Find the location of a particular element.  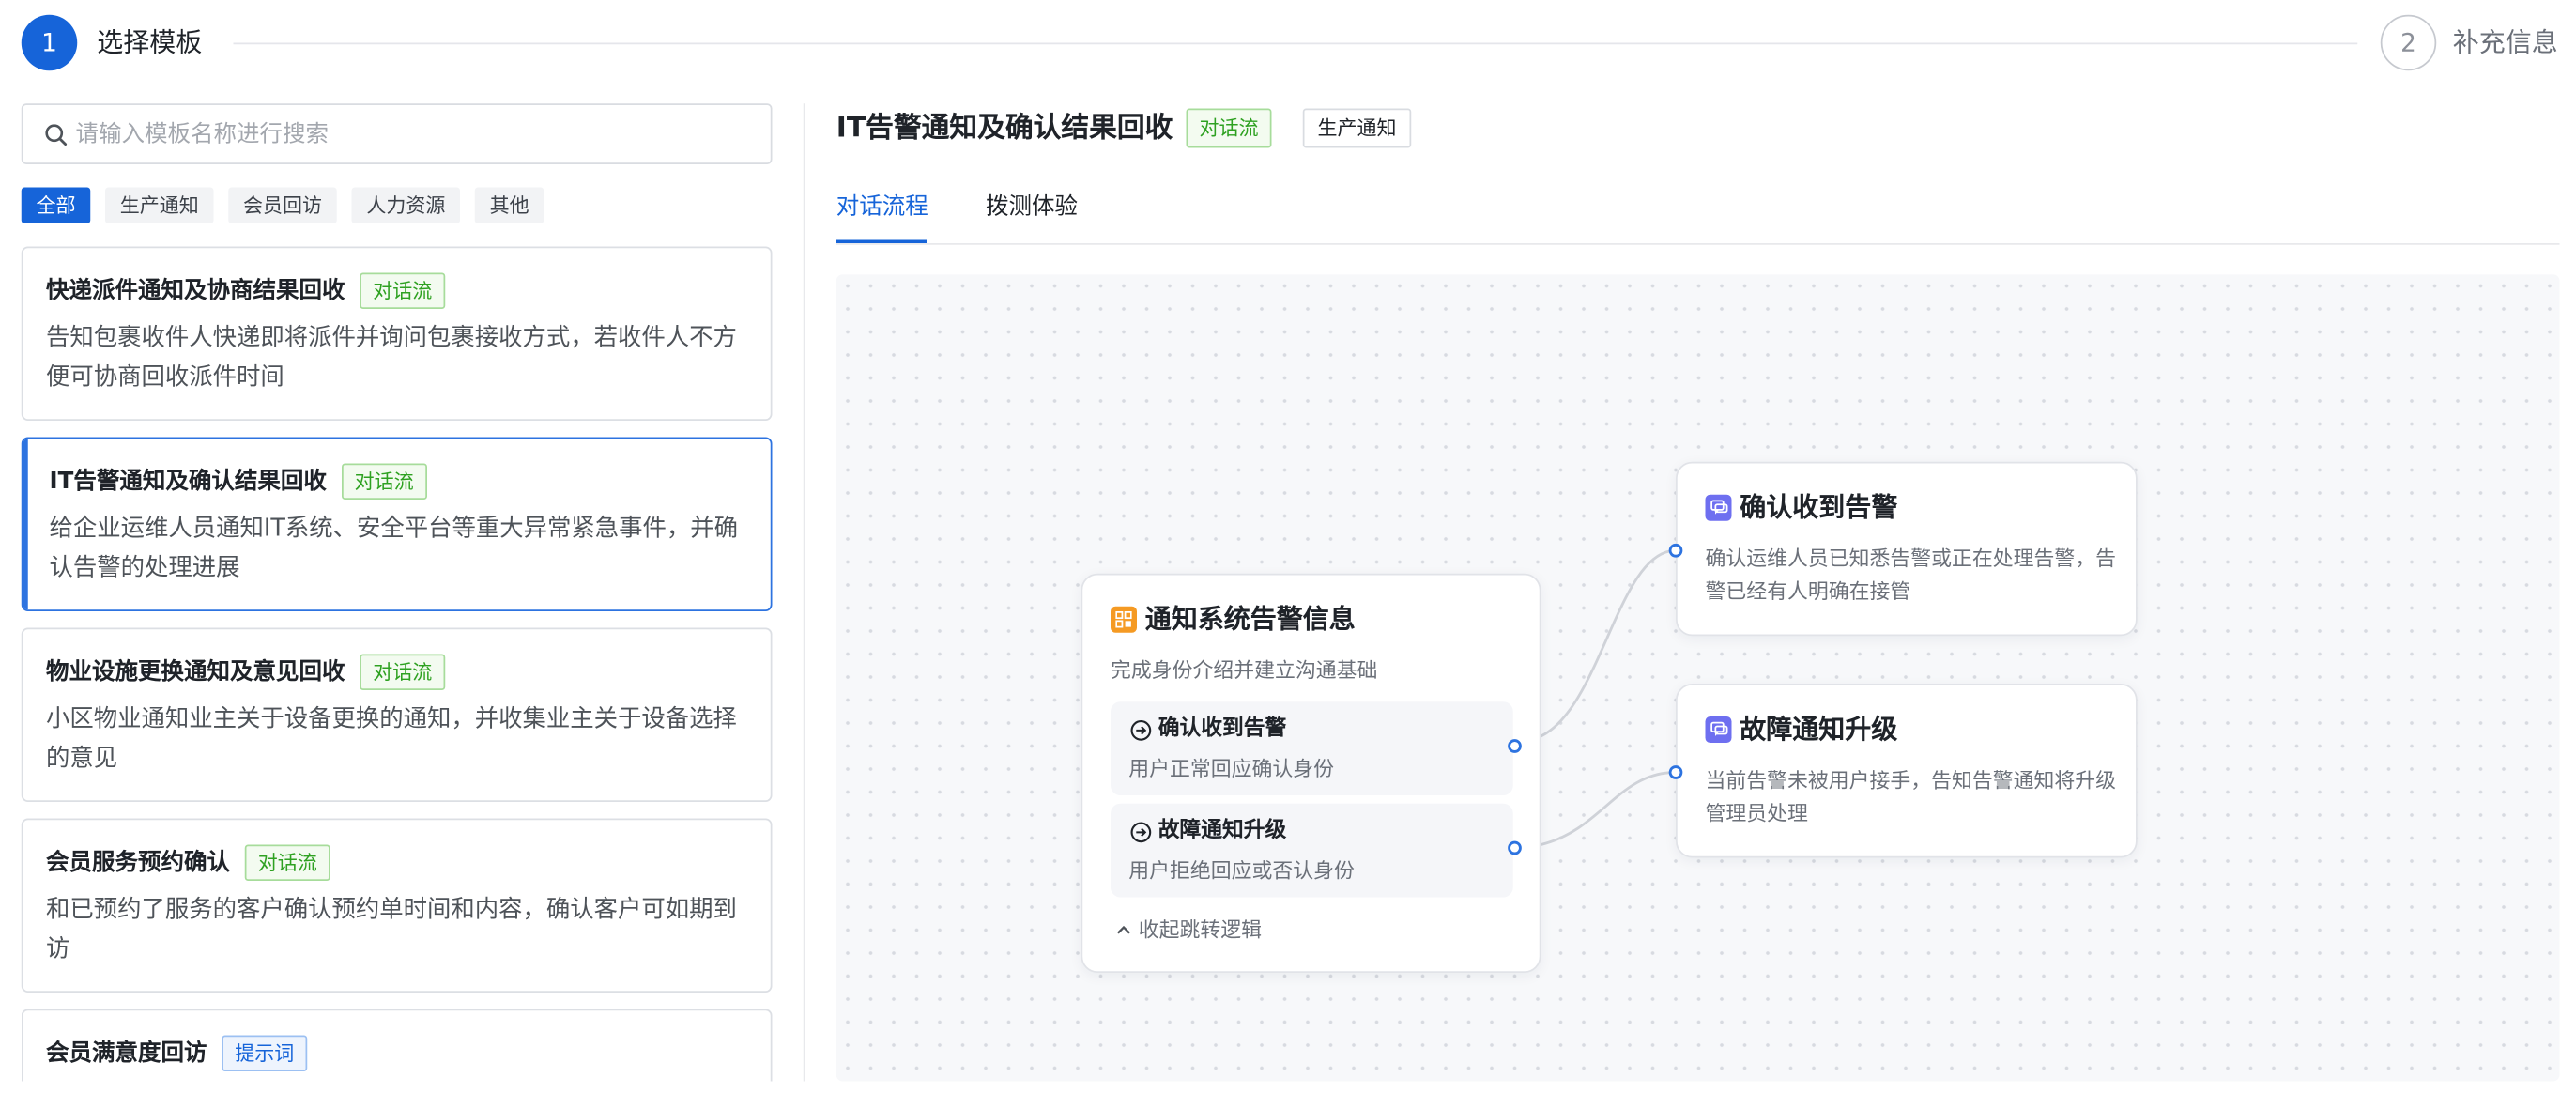

category-member-visit: 会员回访 is located at coordinates (283, 205).